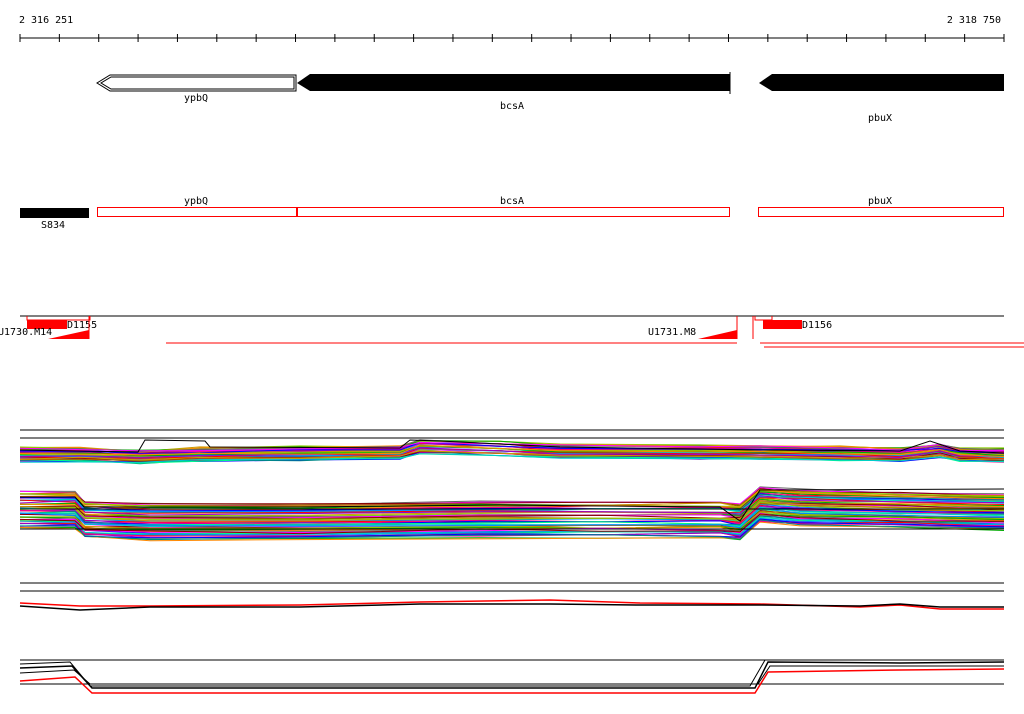  I want to click on gene-arrow-bcsA, so click(513, 82).